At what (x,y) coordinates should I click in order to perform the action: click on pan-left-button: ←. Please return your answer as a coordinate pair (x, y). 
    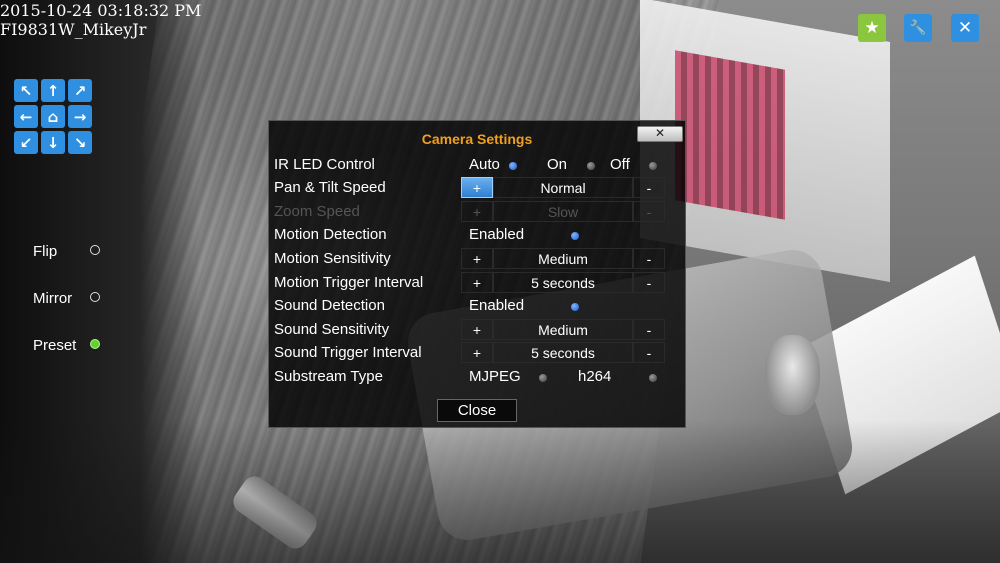
    Looking at the image, I should click on (26, 116).